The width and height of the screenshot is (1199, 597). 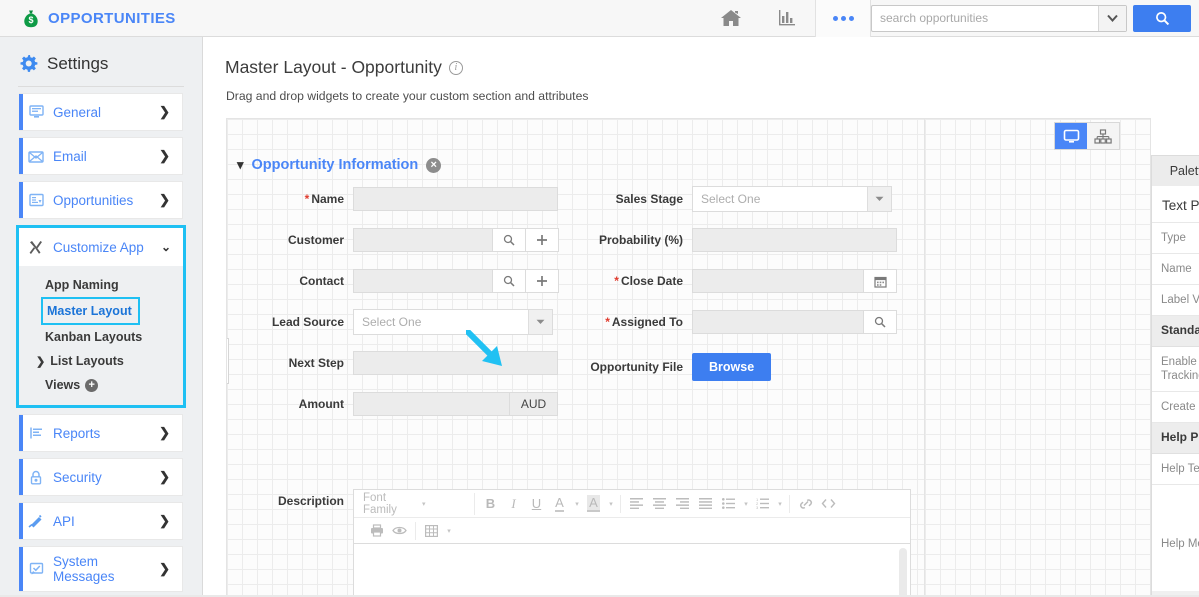 I want to click on sidebar-item-kanban-layouts: Kanban Layouts, so click(x=101, y=337).